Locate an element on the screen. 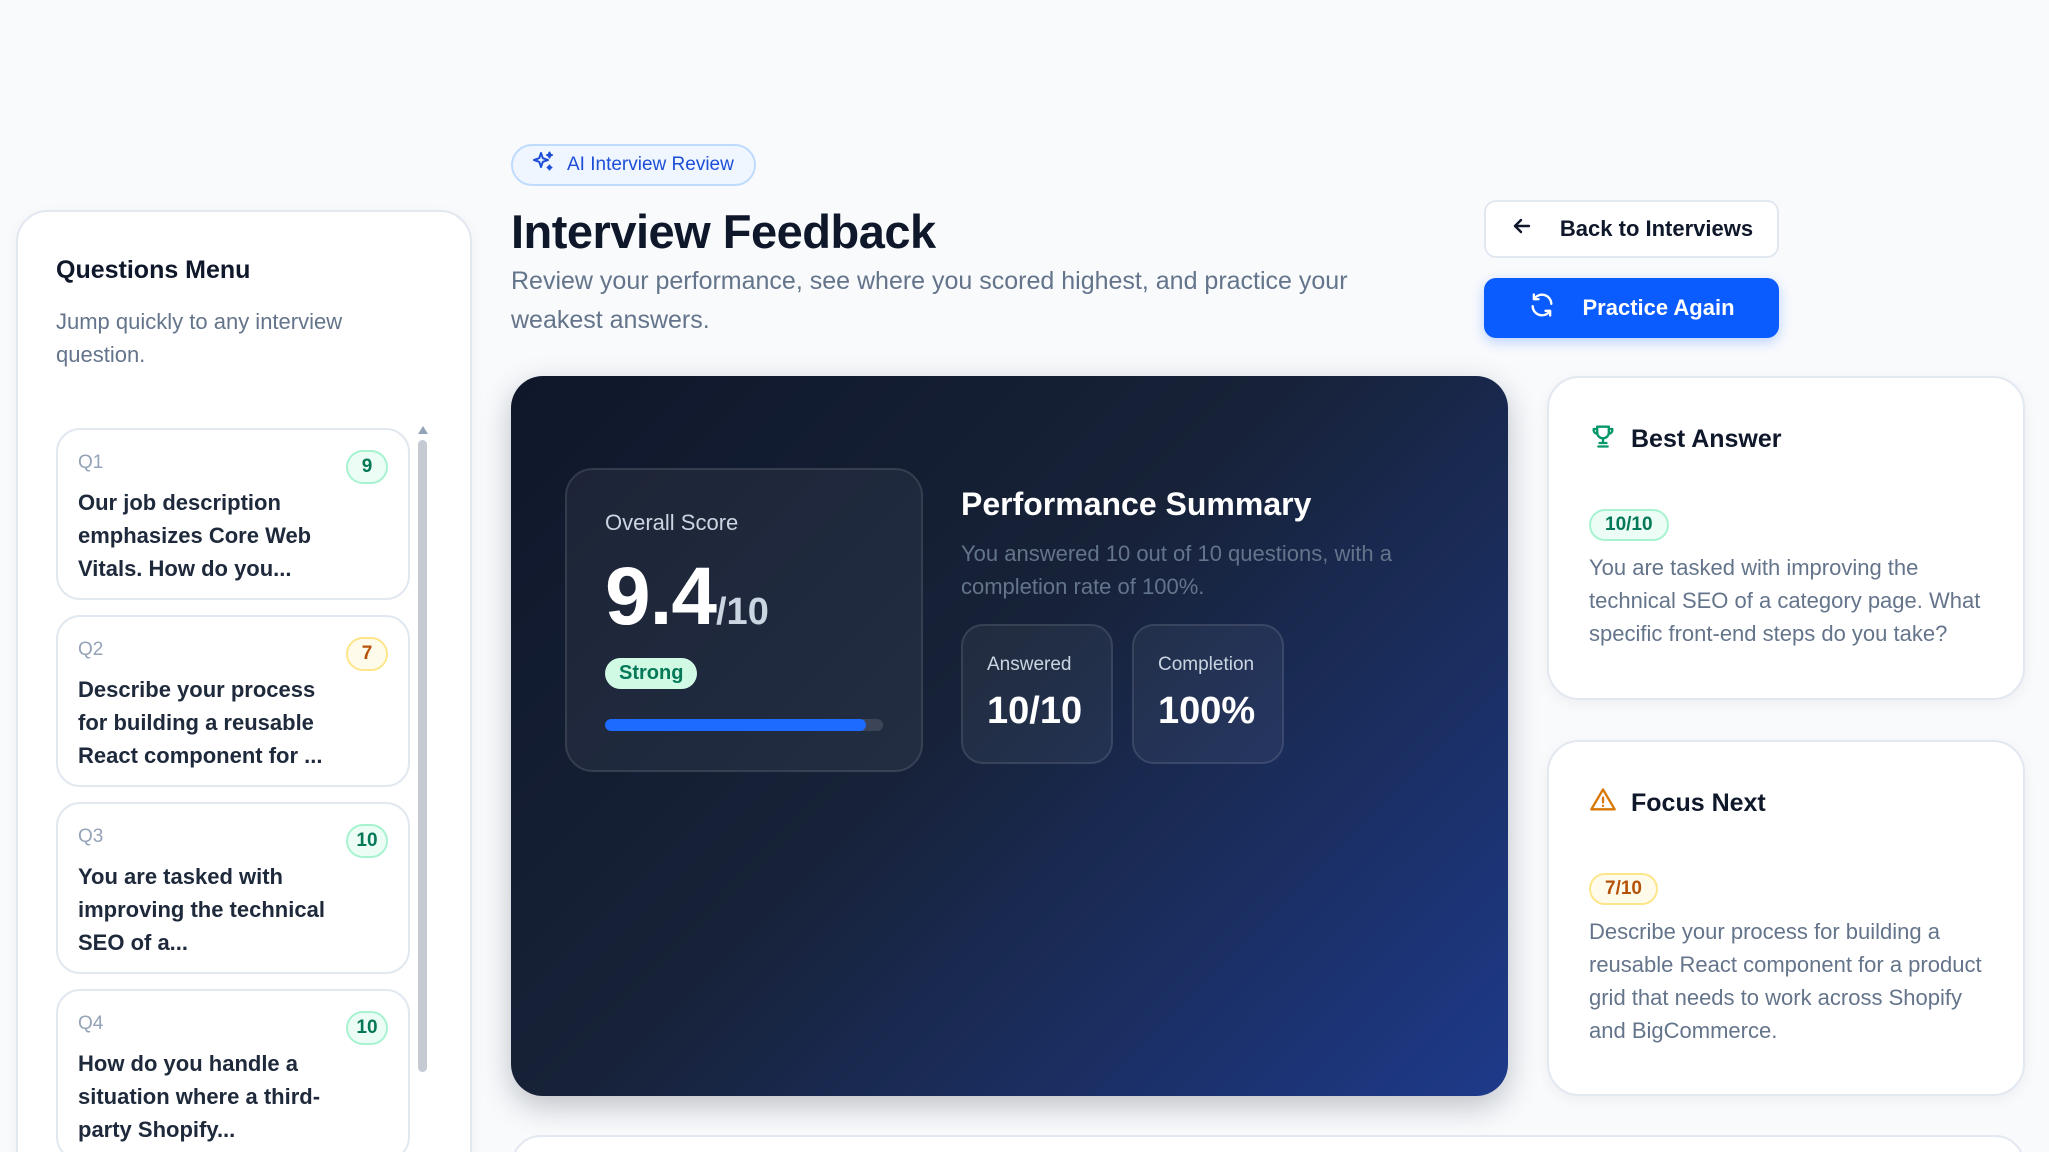  practice-button-label: Practice Again is located at coordinates (1658, 307).